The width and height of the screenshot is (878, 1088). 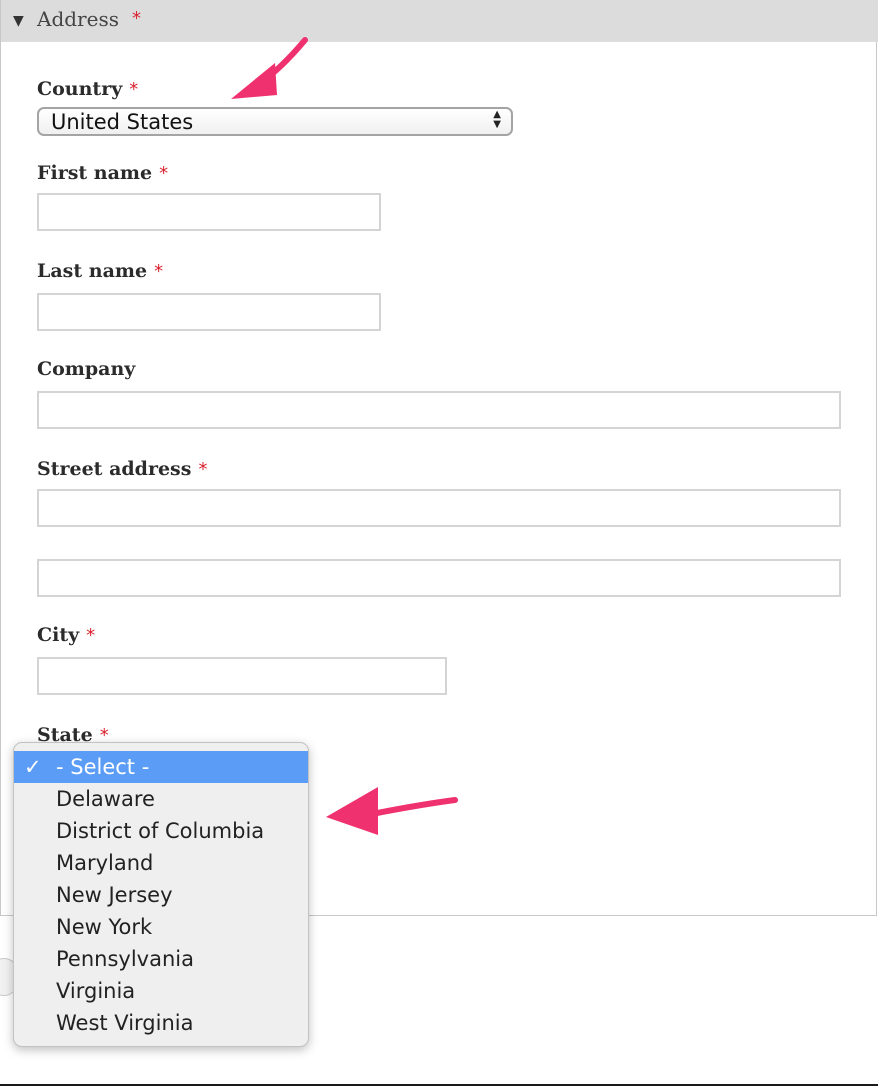 I want to click on last-name-label-text: Last name, so click(x=92, y=271).